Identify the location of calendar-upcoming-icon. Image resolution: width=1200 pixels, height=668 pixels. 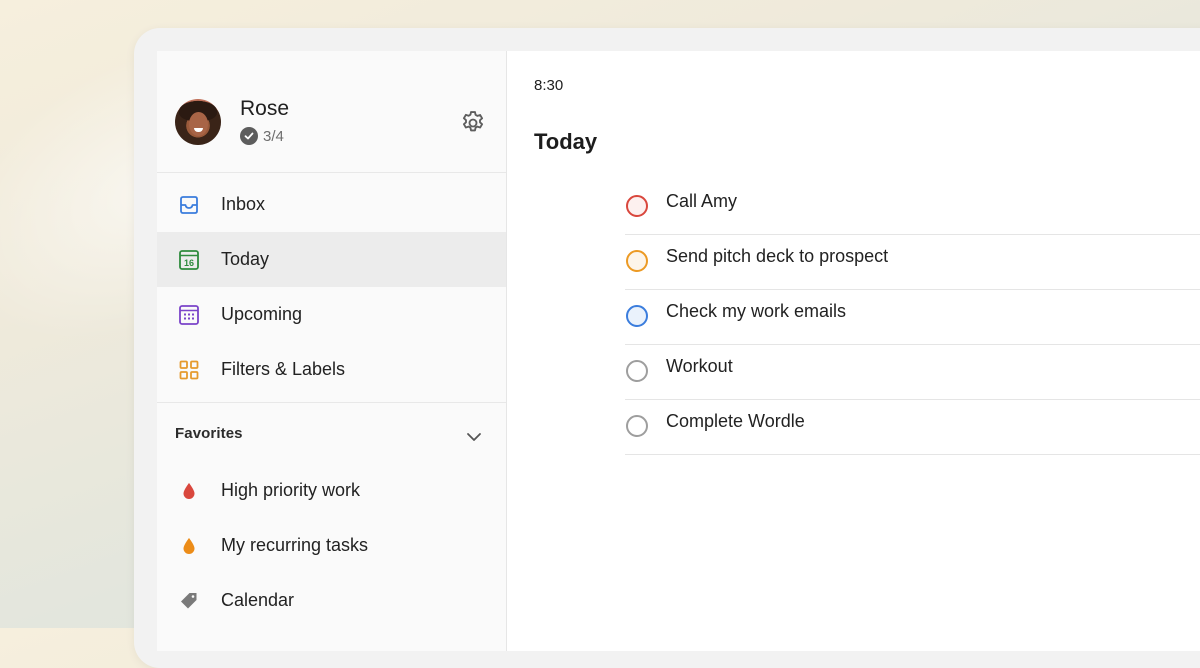
(189, 315).